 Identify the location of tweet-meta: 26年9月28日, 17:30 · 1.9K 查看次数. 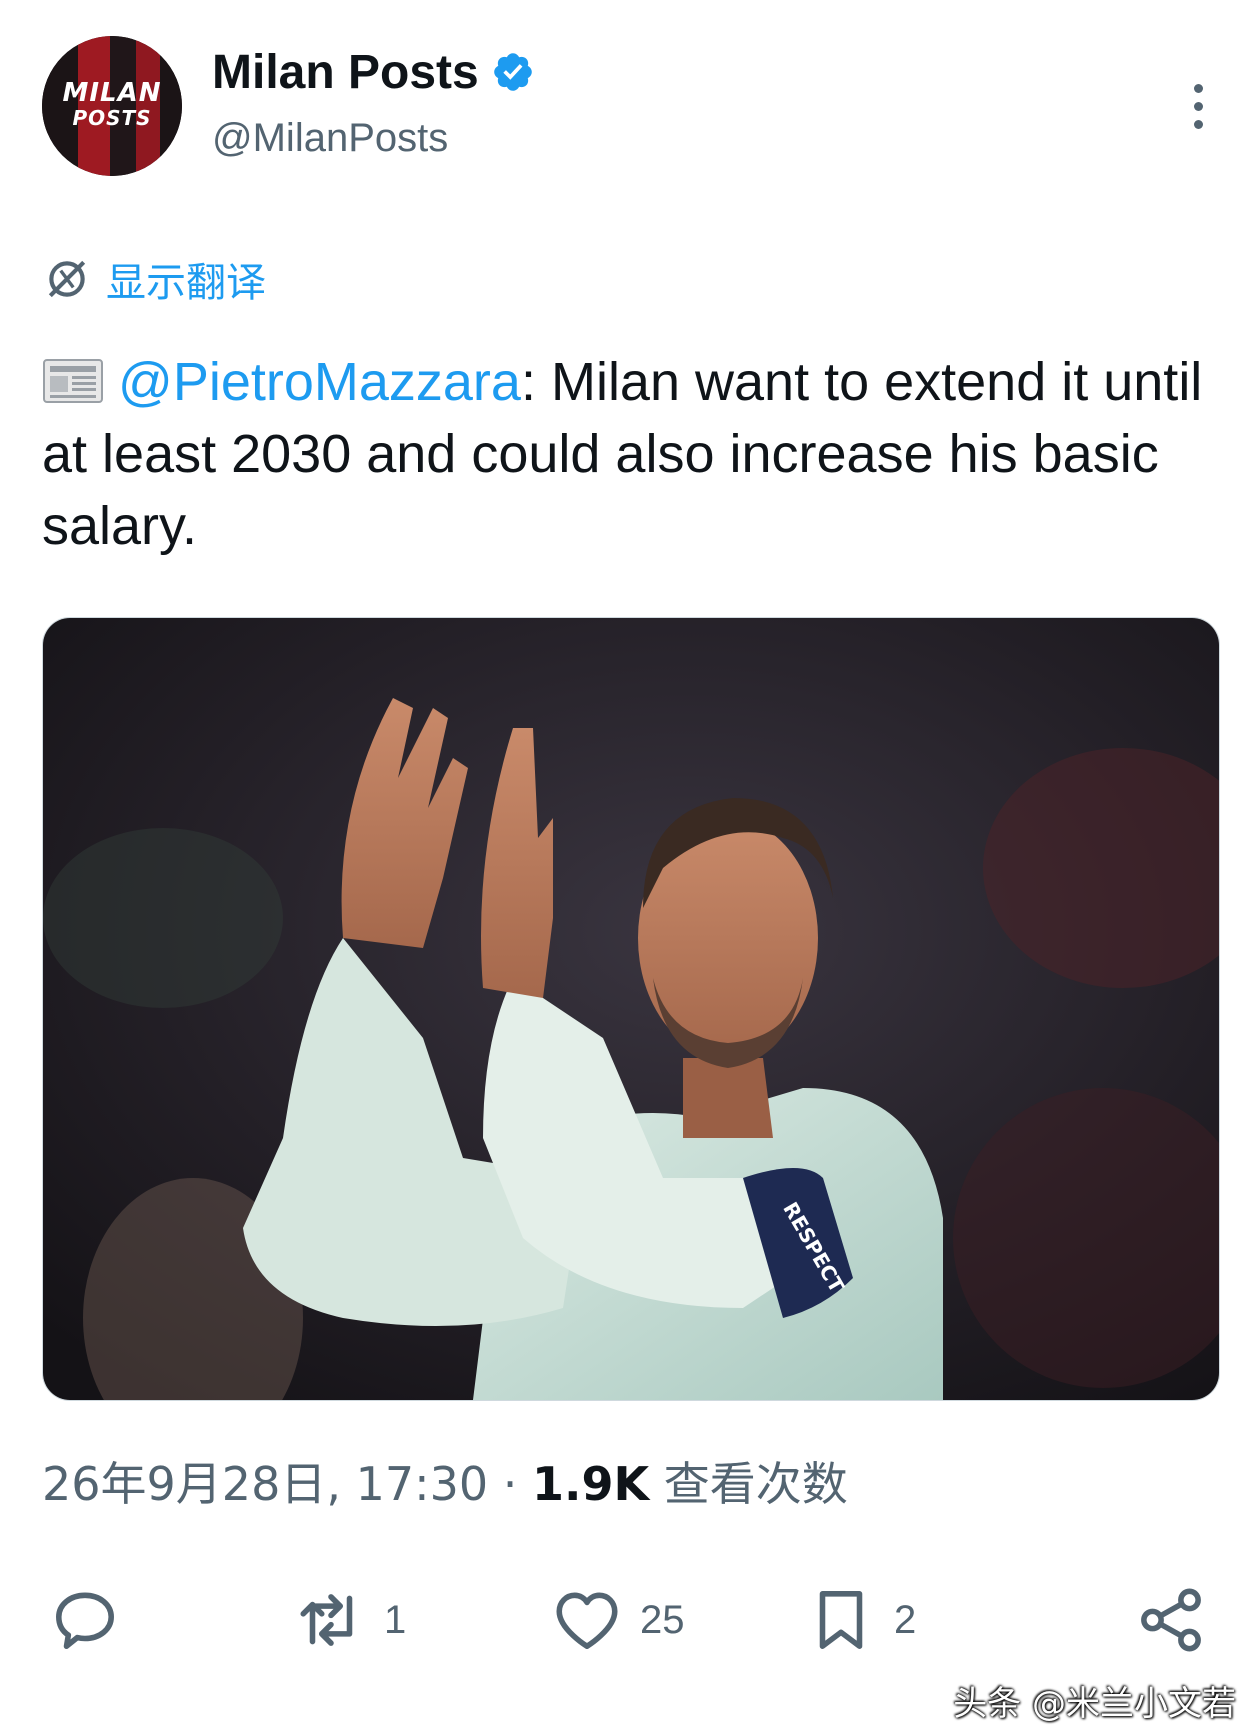
(445, 1481).